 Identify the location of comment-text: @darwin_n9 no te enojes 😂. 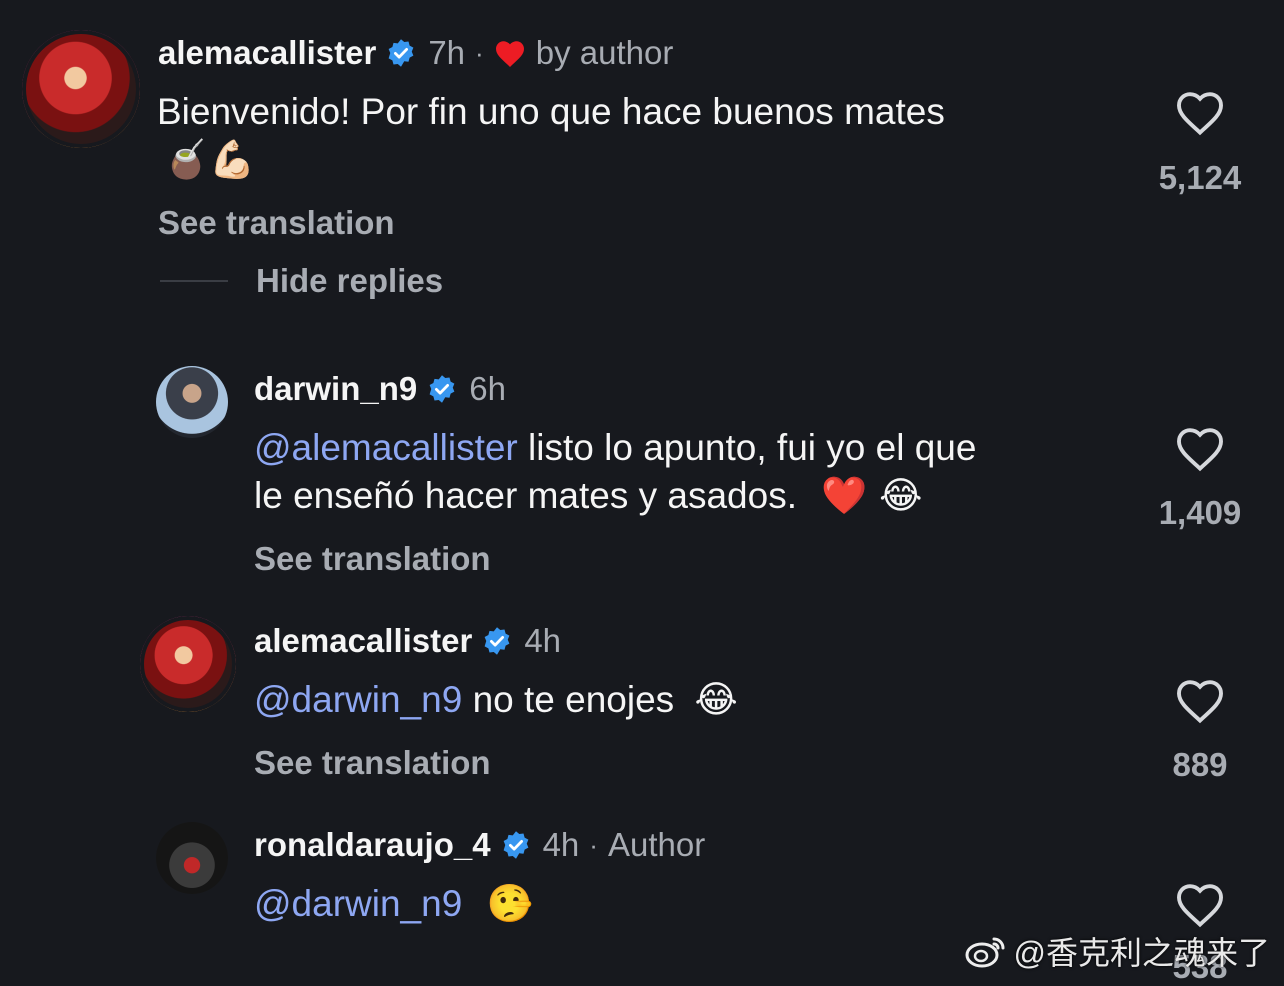
(496, 700).